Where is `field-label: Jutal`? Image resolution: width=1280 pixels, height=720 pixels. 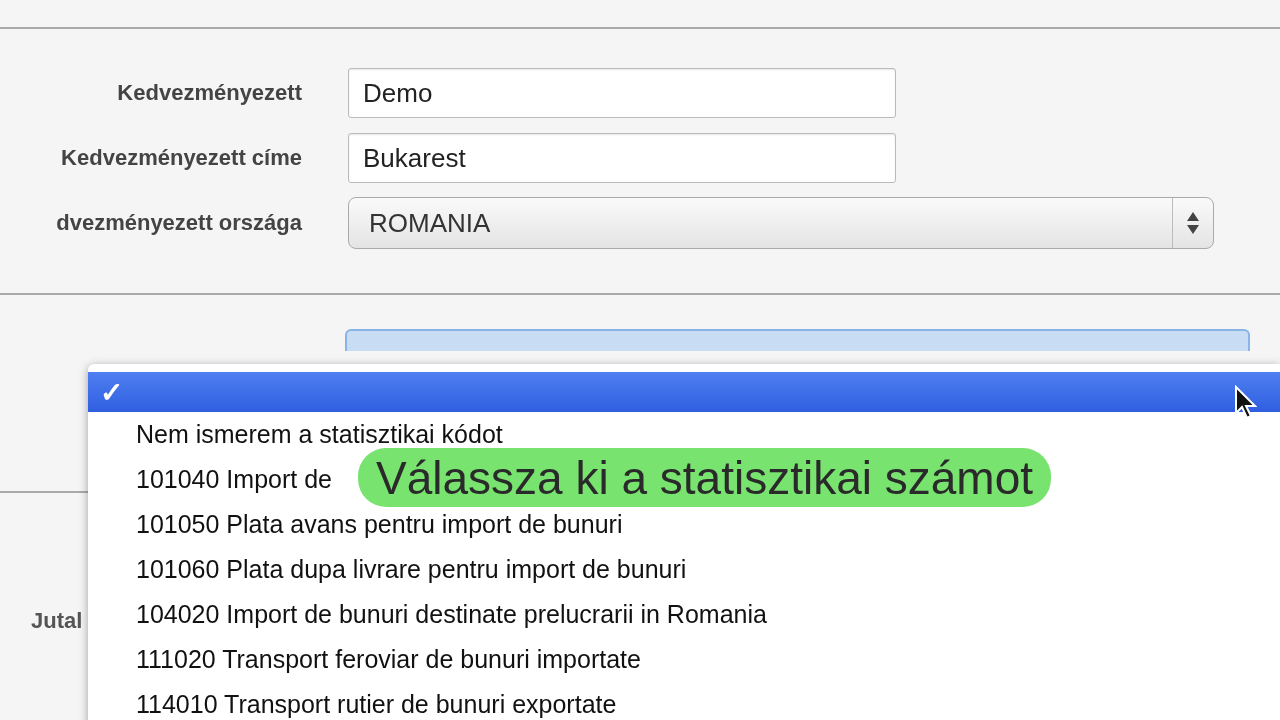
field-label: Jutal is located at coordinates (57, 621).